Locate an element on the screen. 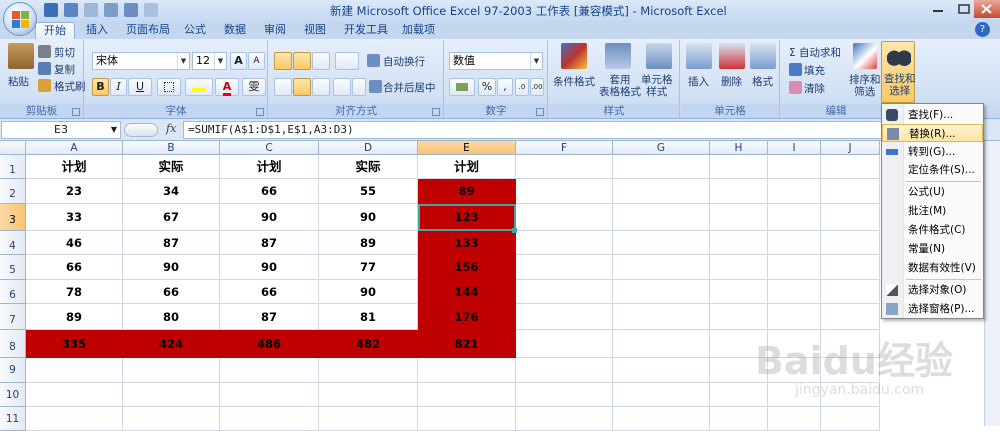 The height and width of the screenshot is (431, 1000). table-cell: 67 is located at coordinates (171, 217).